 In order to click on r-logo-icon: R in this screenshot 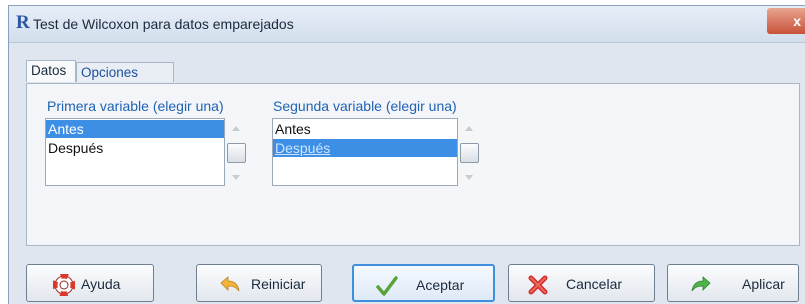, I will do `click(23, 22)`.